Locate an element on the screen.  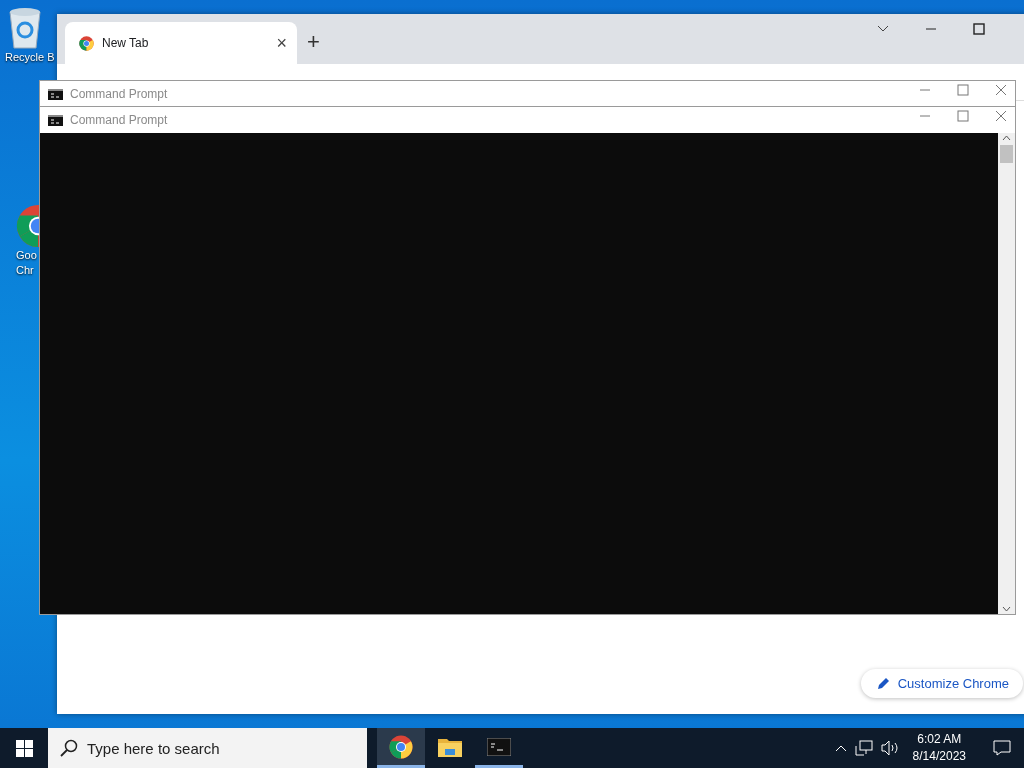
tab-title: New Tab is located at coordinates (126, 43).